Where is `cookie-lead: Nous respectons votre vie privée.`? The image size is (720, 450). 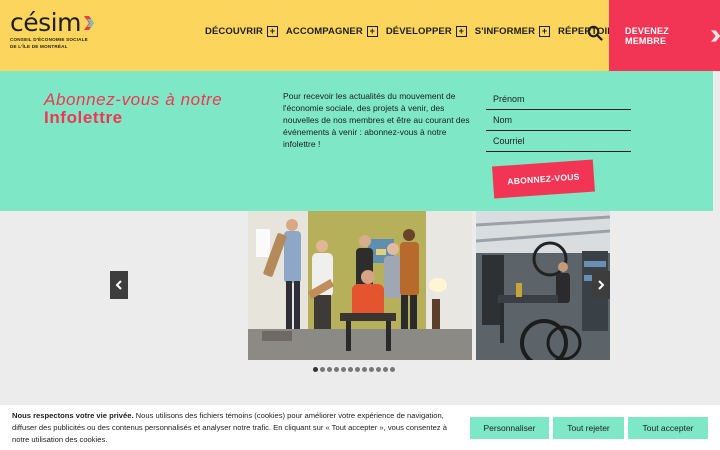 cookie-lead: Nous respectons votre vie privée. is located at coordinates (73, 415).